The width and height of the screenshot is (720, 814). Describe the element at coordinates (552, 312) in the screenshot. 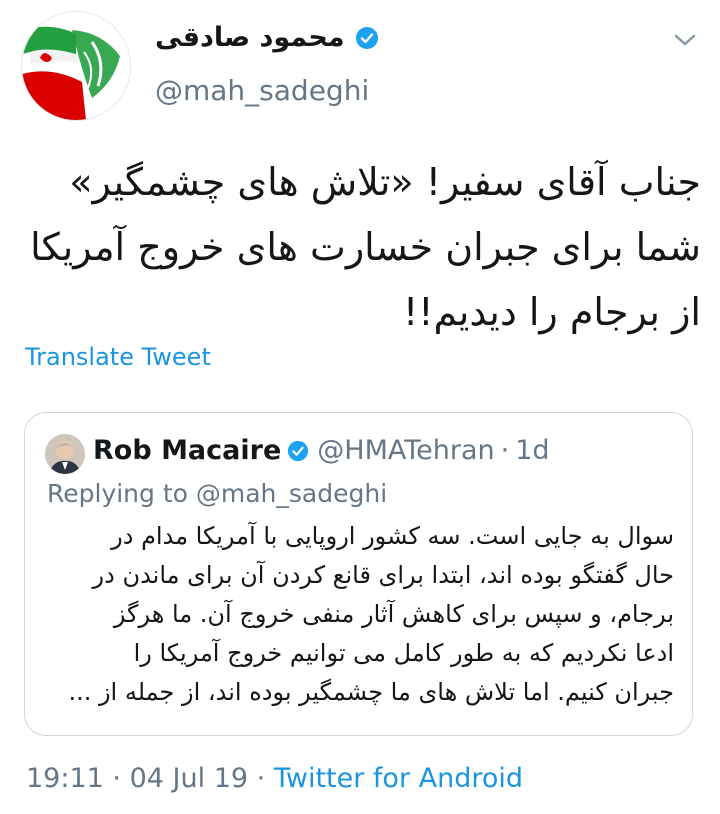

I see `tweet-line: از برجام را دیدیم!!` at that location.